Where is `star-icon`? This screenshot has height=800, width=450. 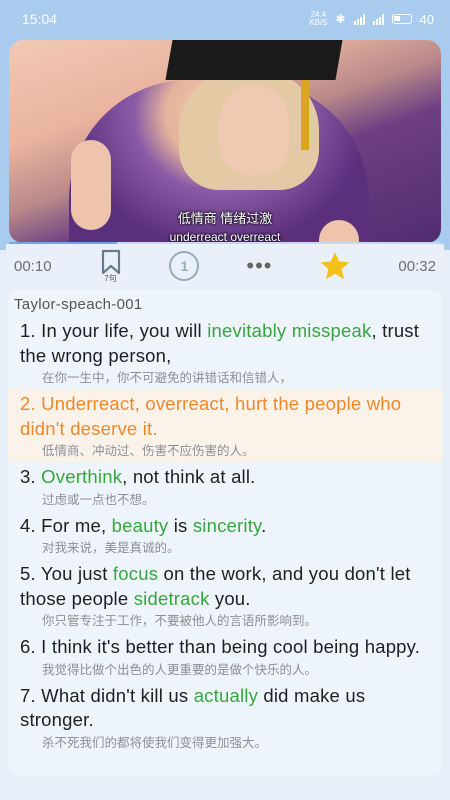 star-icon is located at coordinates (335, 266).